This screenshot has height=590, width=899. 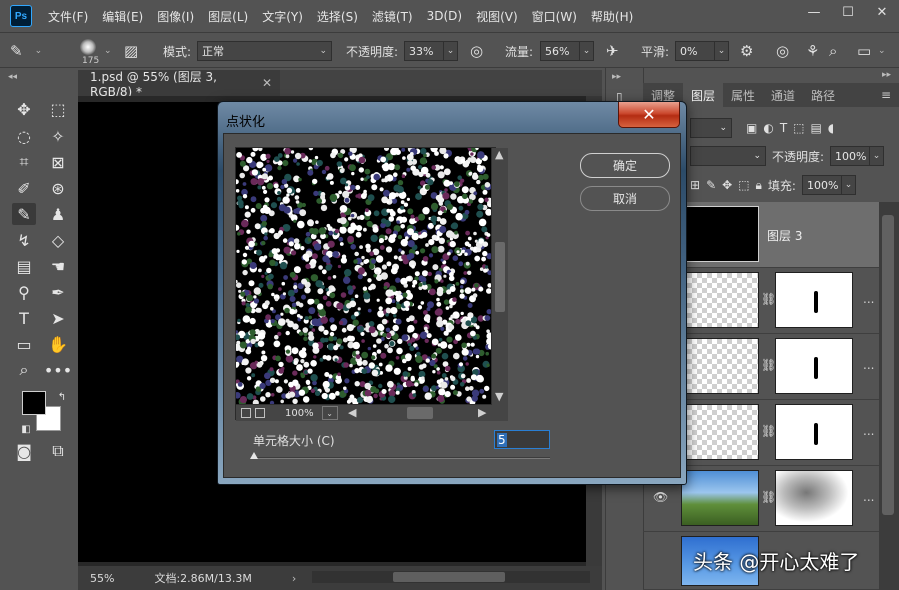 What do you see at coordinates (612, 51) in the screenshot?
I see `airbrush-icon: ✈` at bounding box center [612, 51].